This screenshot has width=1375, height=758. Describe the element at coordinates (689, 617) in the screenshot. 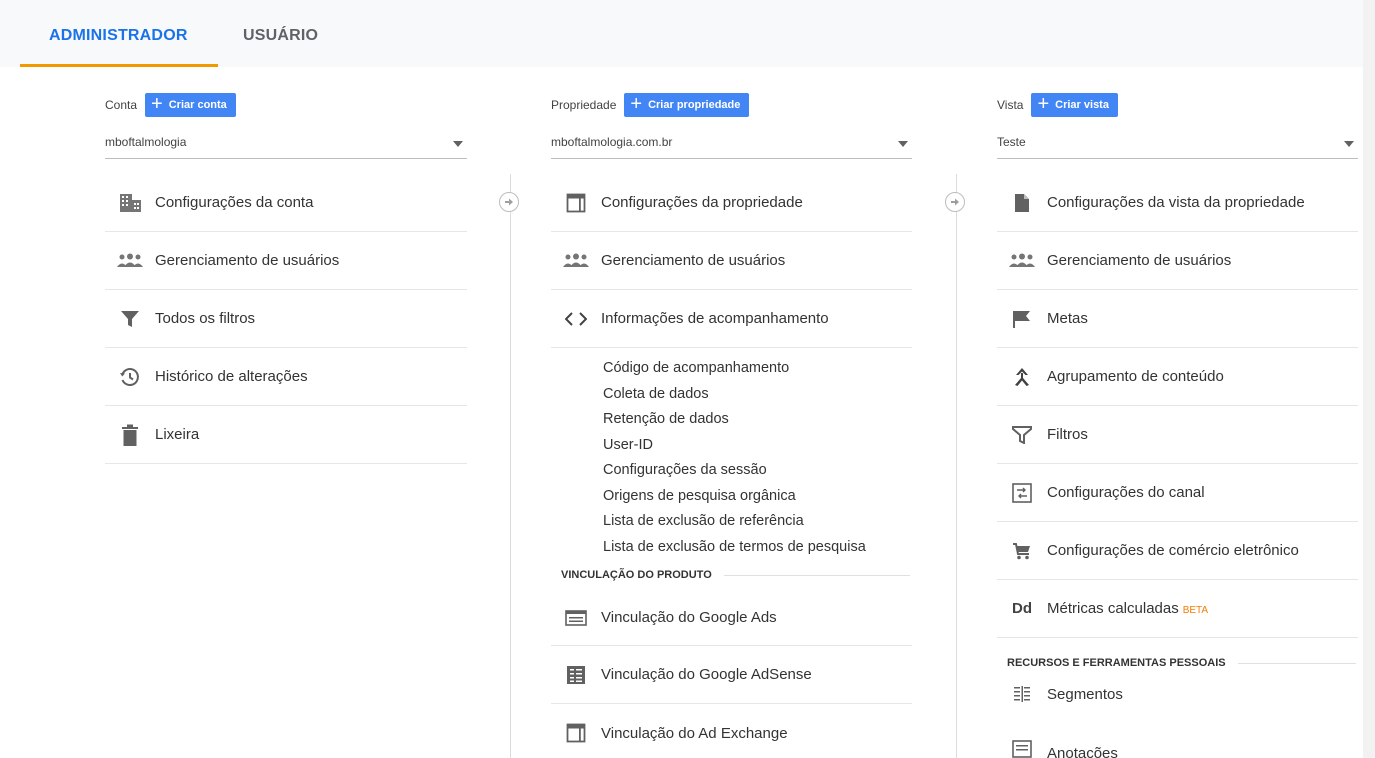

I see `menu-item-label: Vinculação do Google Ads` at that location.